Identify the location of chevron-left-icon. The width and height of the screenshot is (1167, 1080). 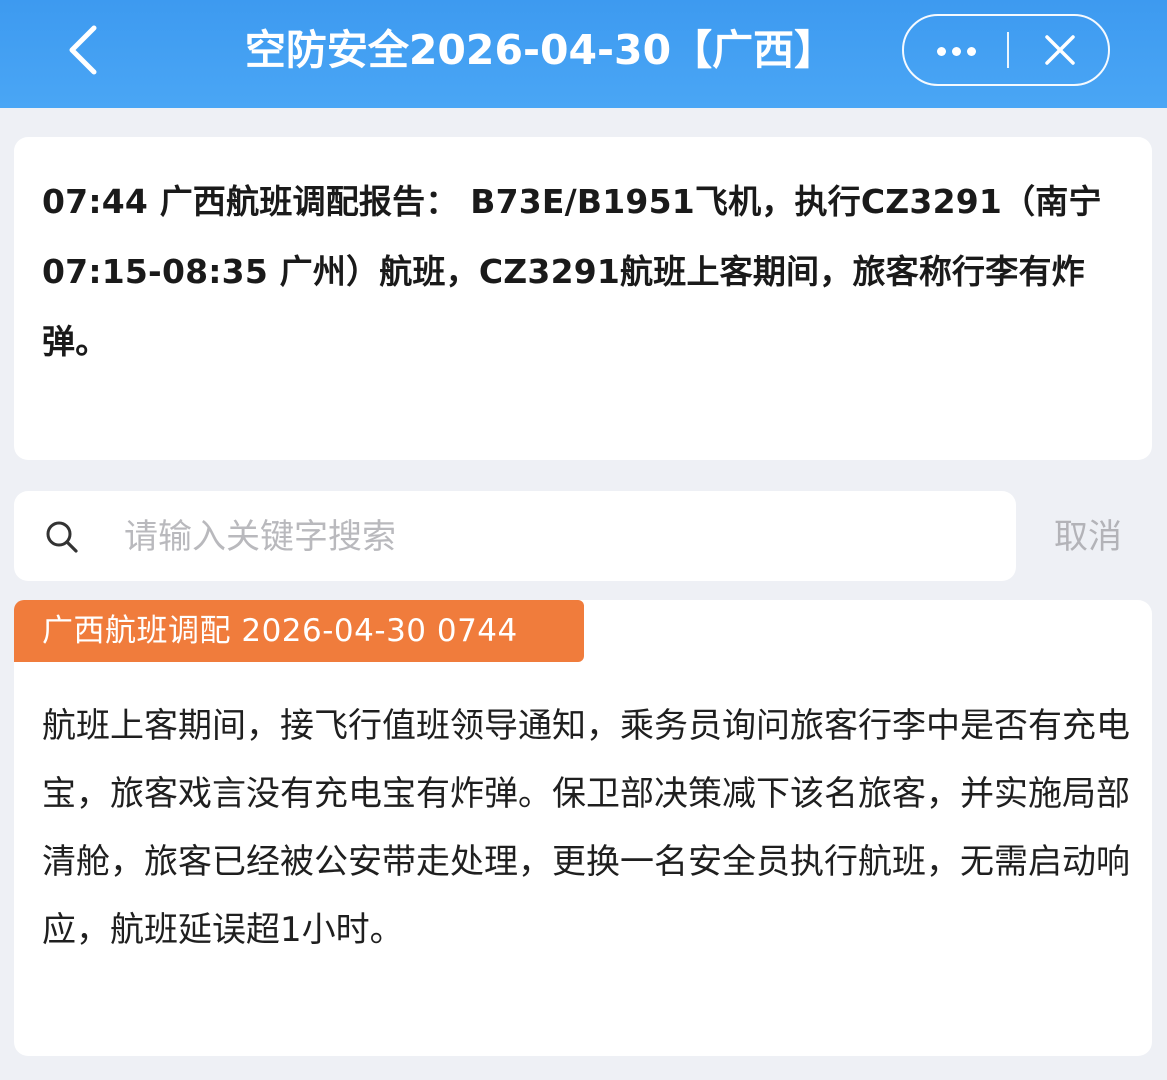
(83, 50).